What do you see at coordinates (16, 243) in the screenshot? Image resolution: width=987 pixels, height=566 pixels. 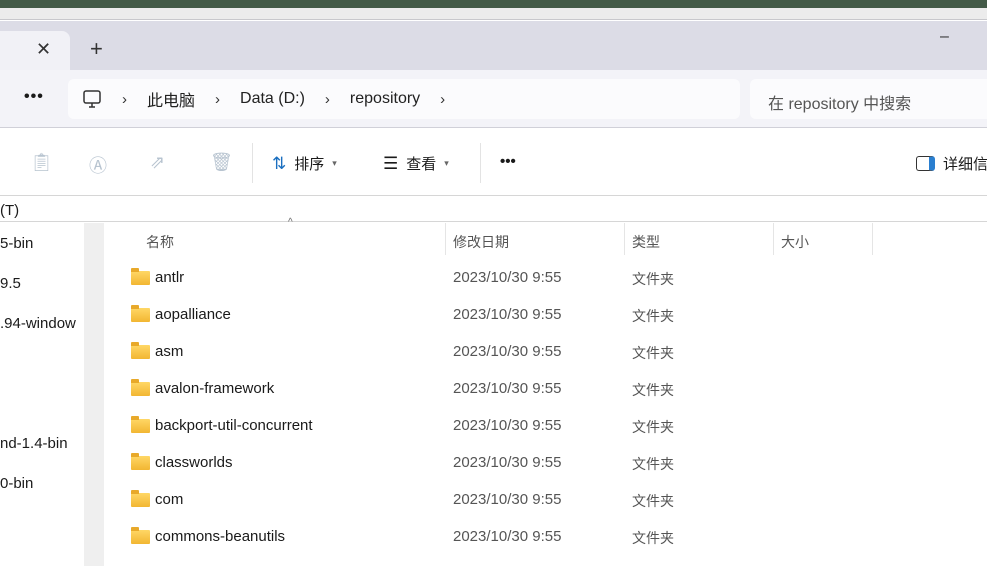 I see `nav-item: 5-bin` at bounding box center [16, 243].